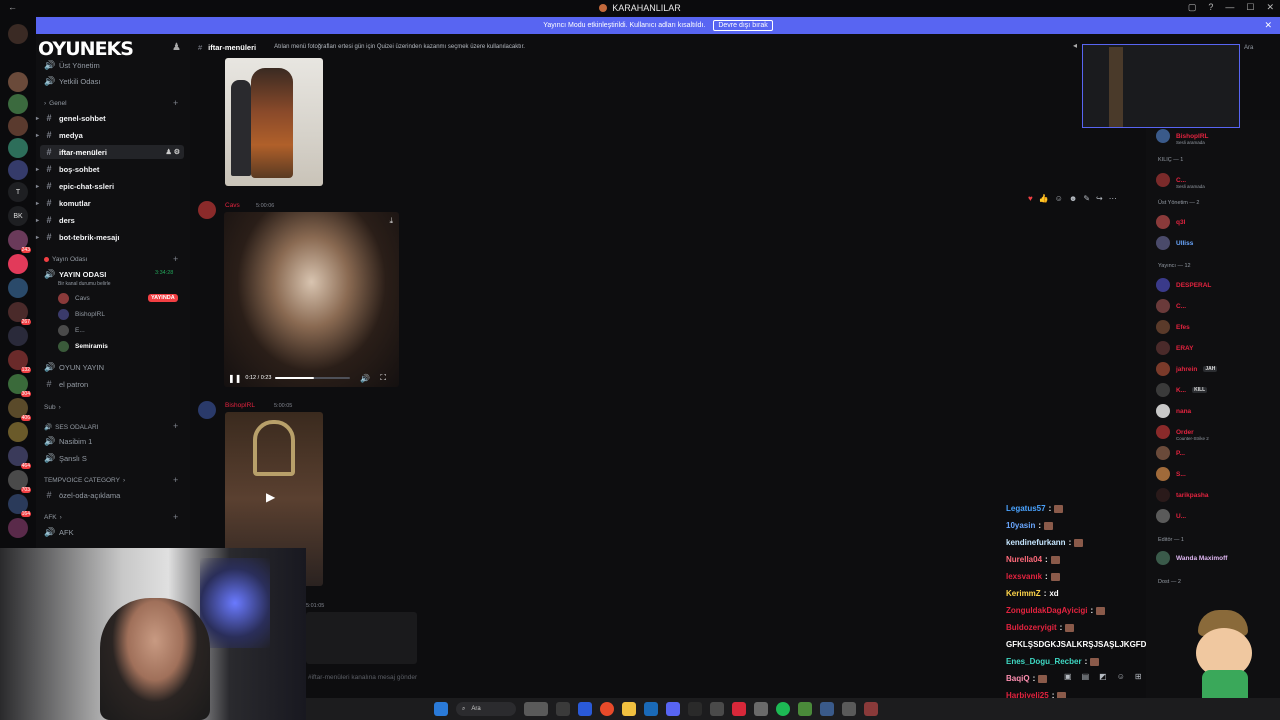 This screenshot has width=1280, height=720. What do you see at coordinates (84, 480) in the screenshot?
I see `category-tempvoice: TEMPVOICE CATEGORY ›` at bounding box center [84, 480].